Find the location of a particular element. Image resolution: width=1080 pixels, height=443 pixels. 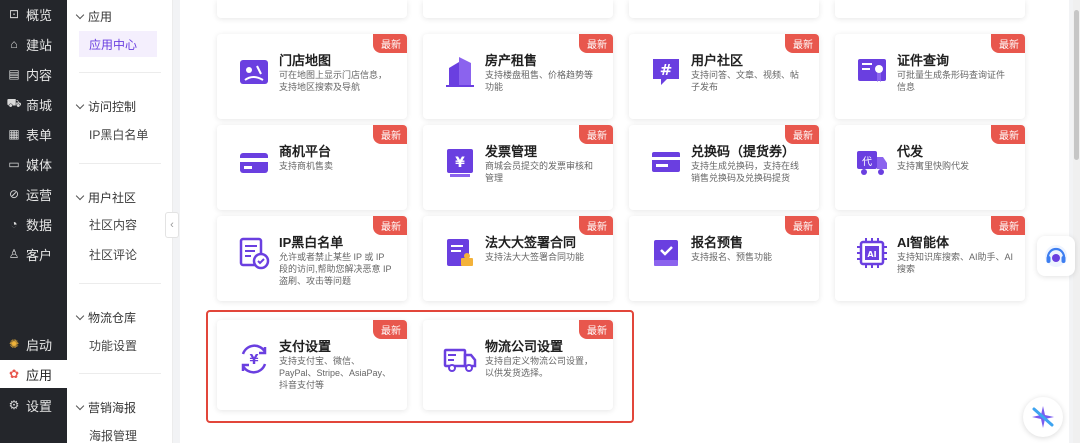

nav-item-content: ▤ 内容 is located at coordinates (33, 74).